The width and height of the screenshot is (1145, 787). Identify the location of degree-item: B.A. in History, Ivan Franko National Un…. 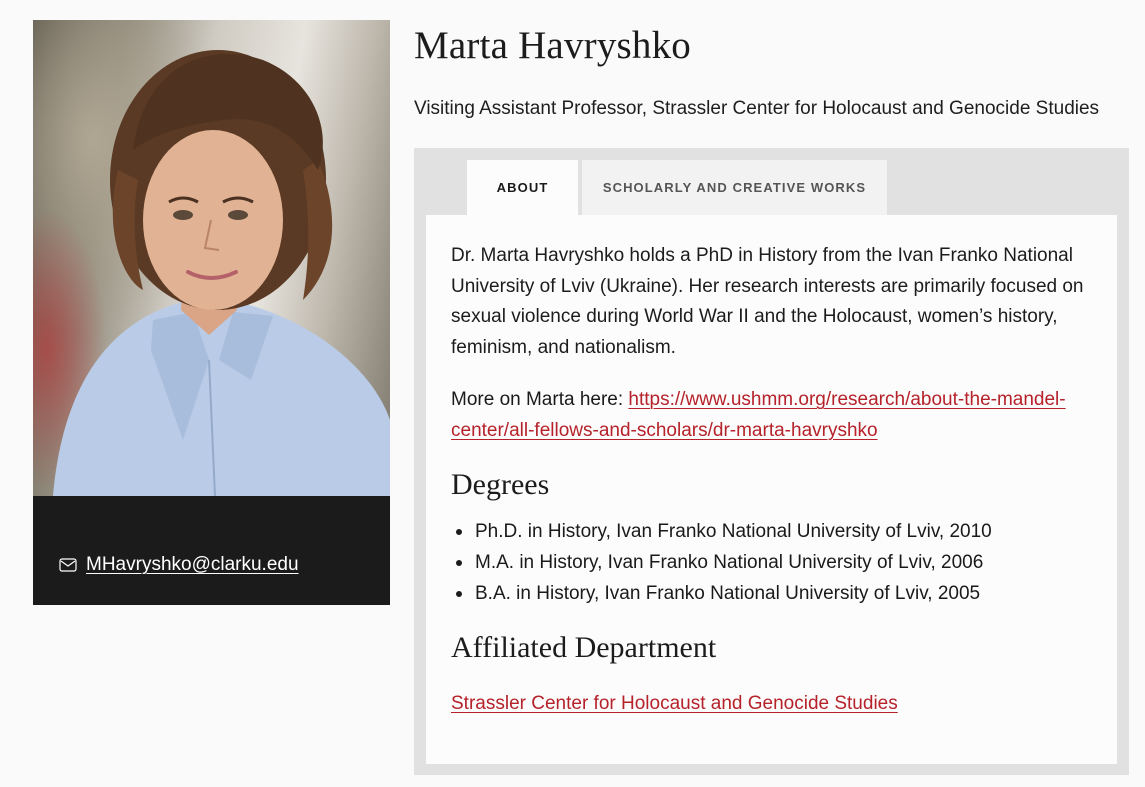
(772, 593).